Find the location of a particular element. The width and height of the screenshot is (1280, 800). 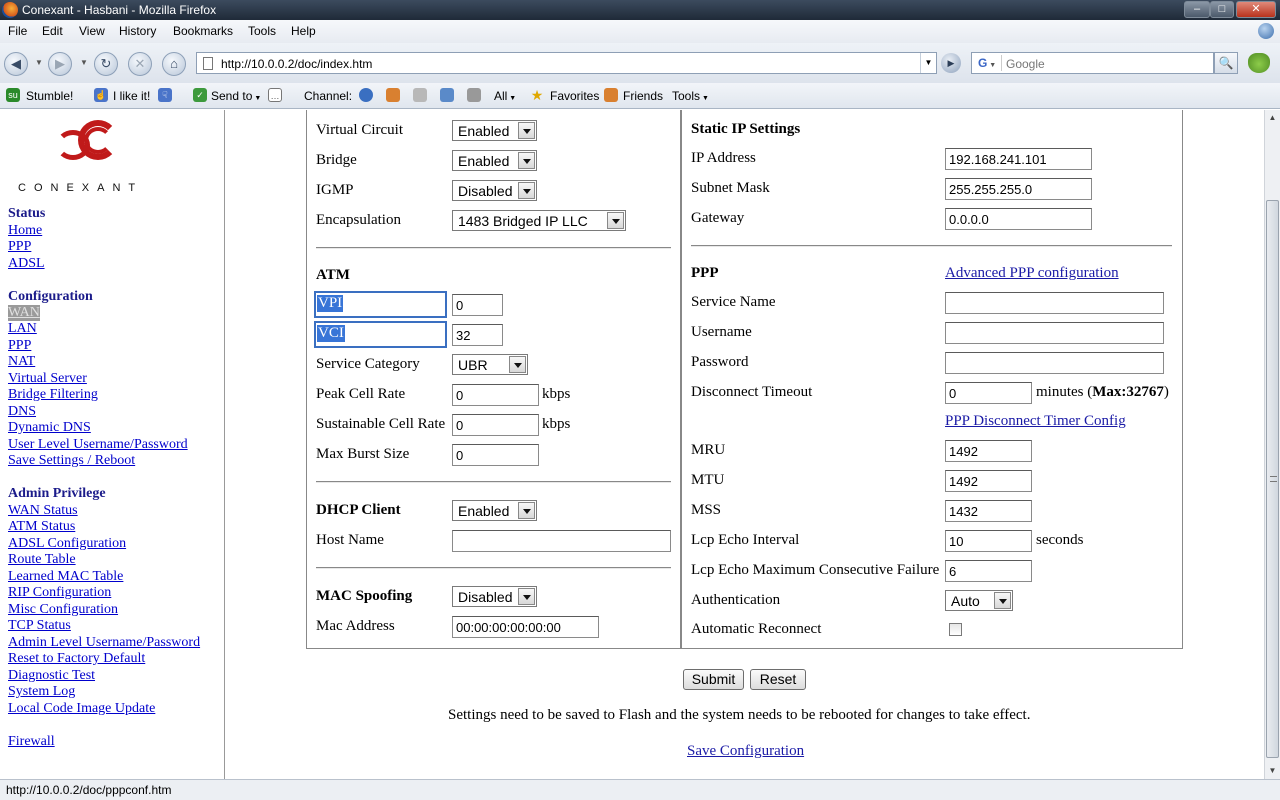

igmp-select: Disabled is located at coordinates (494, 190).